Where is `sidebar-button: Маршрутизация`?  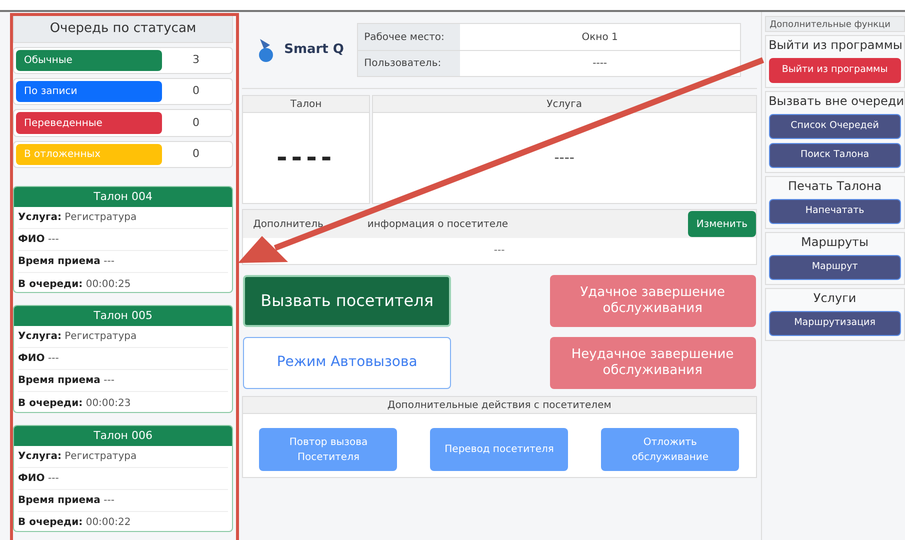
sidebar-button: Маршрутизация is located at coordinates (834, 323).